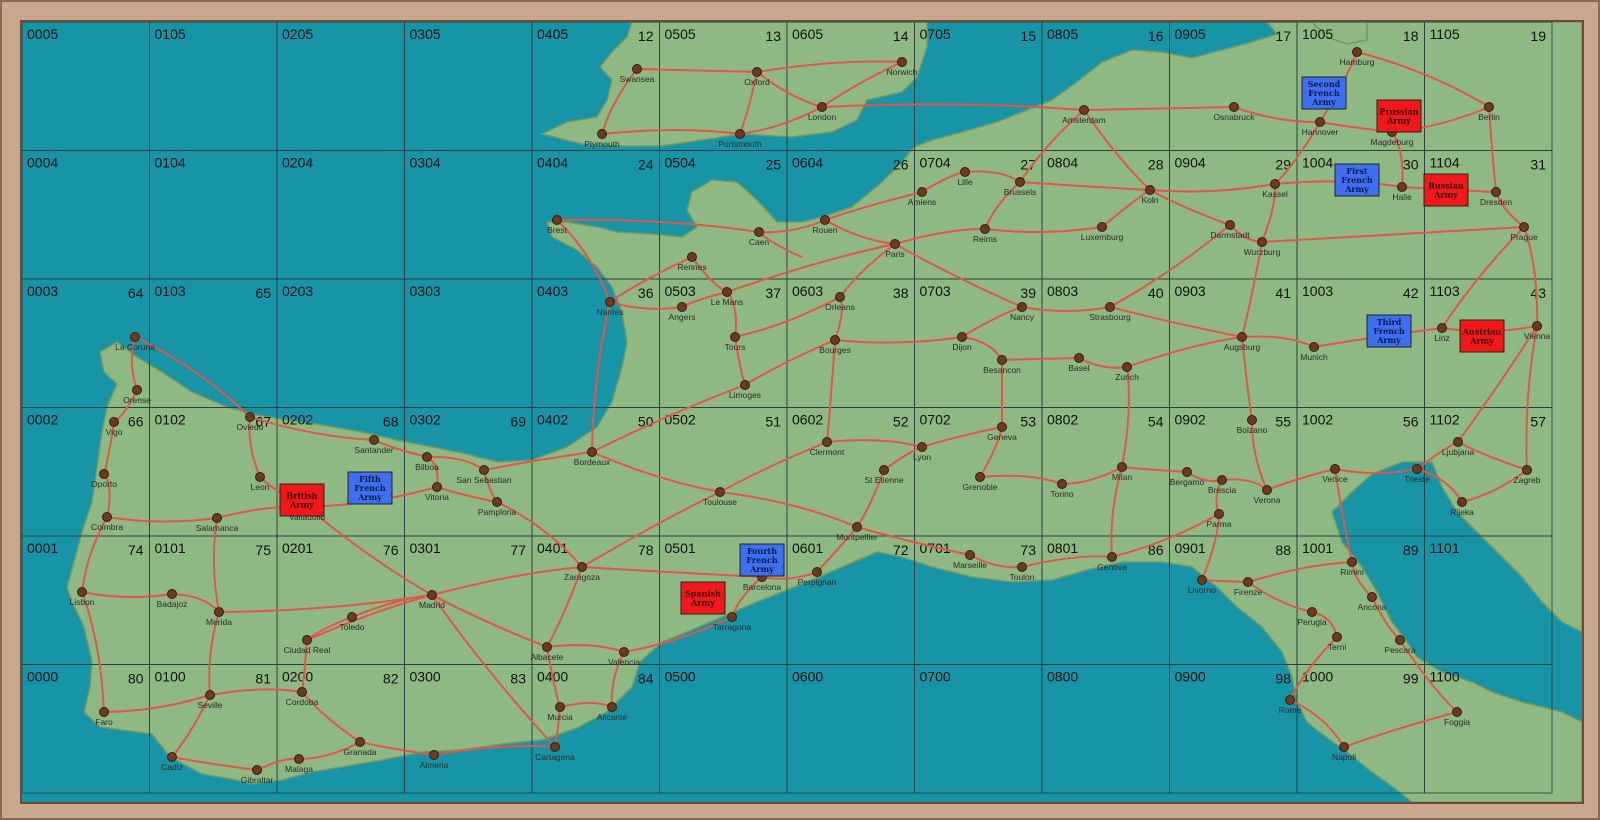  What do you see at coordinates (1445, 677) in the screenshot?
I see `grid-cell-id: 1100` at bounding box center [1445, 677].